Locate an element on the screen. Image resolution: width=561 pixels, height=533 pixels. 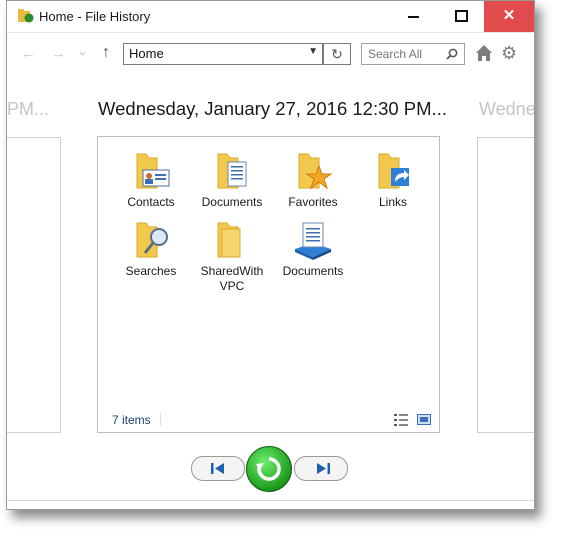
title-separator is located at coordinates (270, 32).